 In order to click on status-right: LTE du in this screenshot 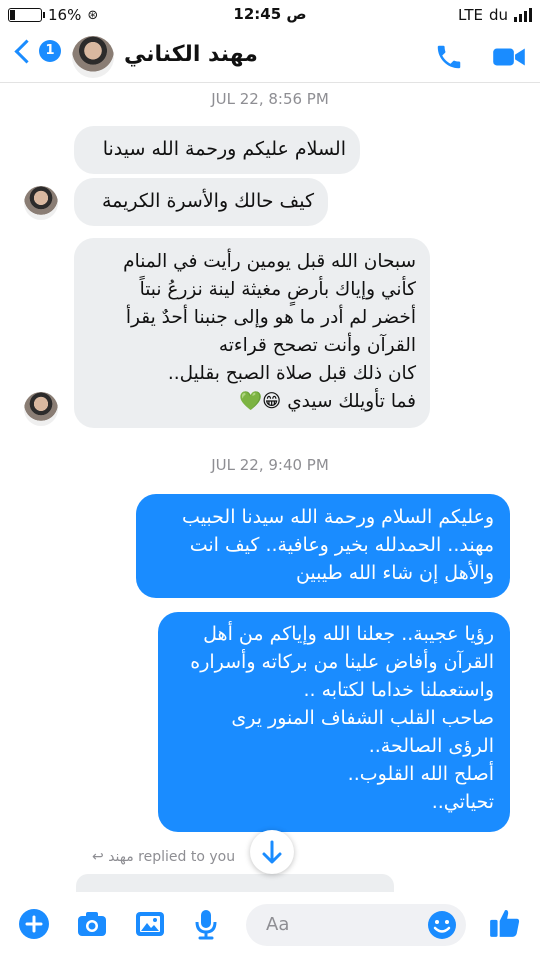, I will do `click(495, 15)`.